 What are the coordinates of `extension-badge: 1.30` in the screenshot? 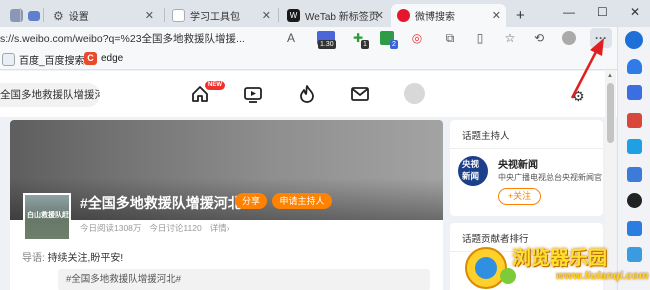 It's located at (327, 44).